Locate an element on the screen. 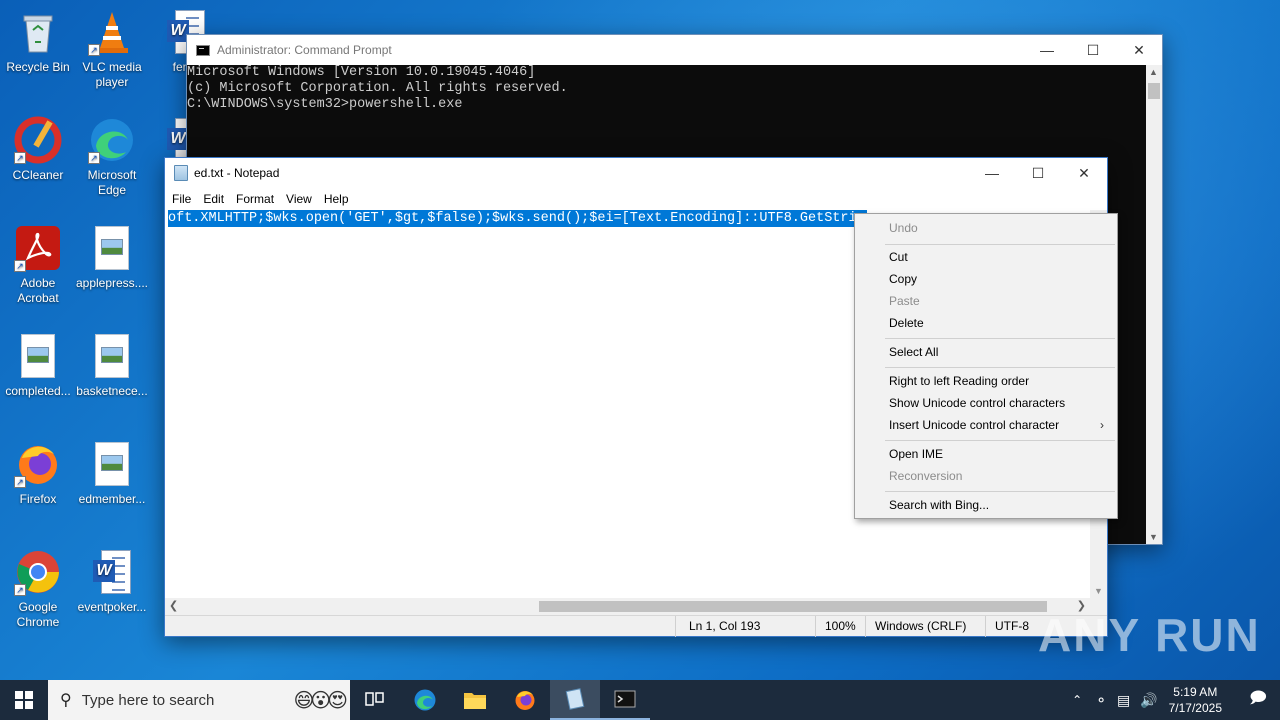  notifications-icon: 🗩 is located at coordinates (1258, 700).